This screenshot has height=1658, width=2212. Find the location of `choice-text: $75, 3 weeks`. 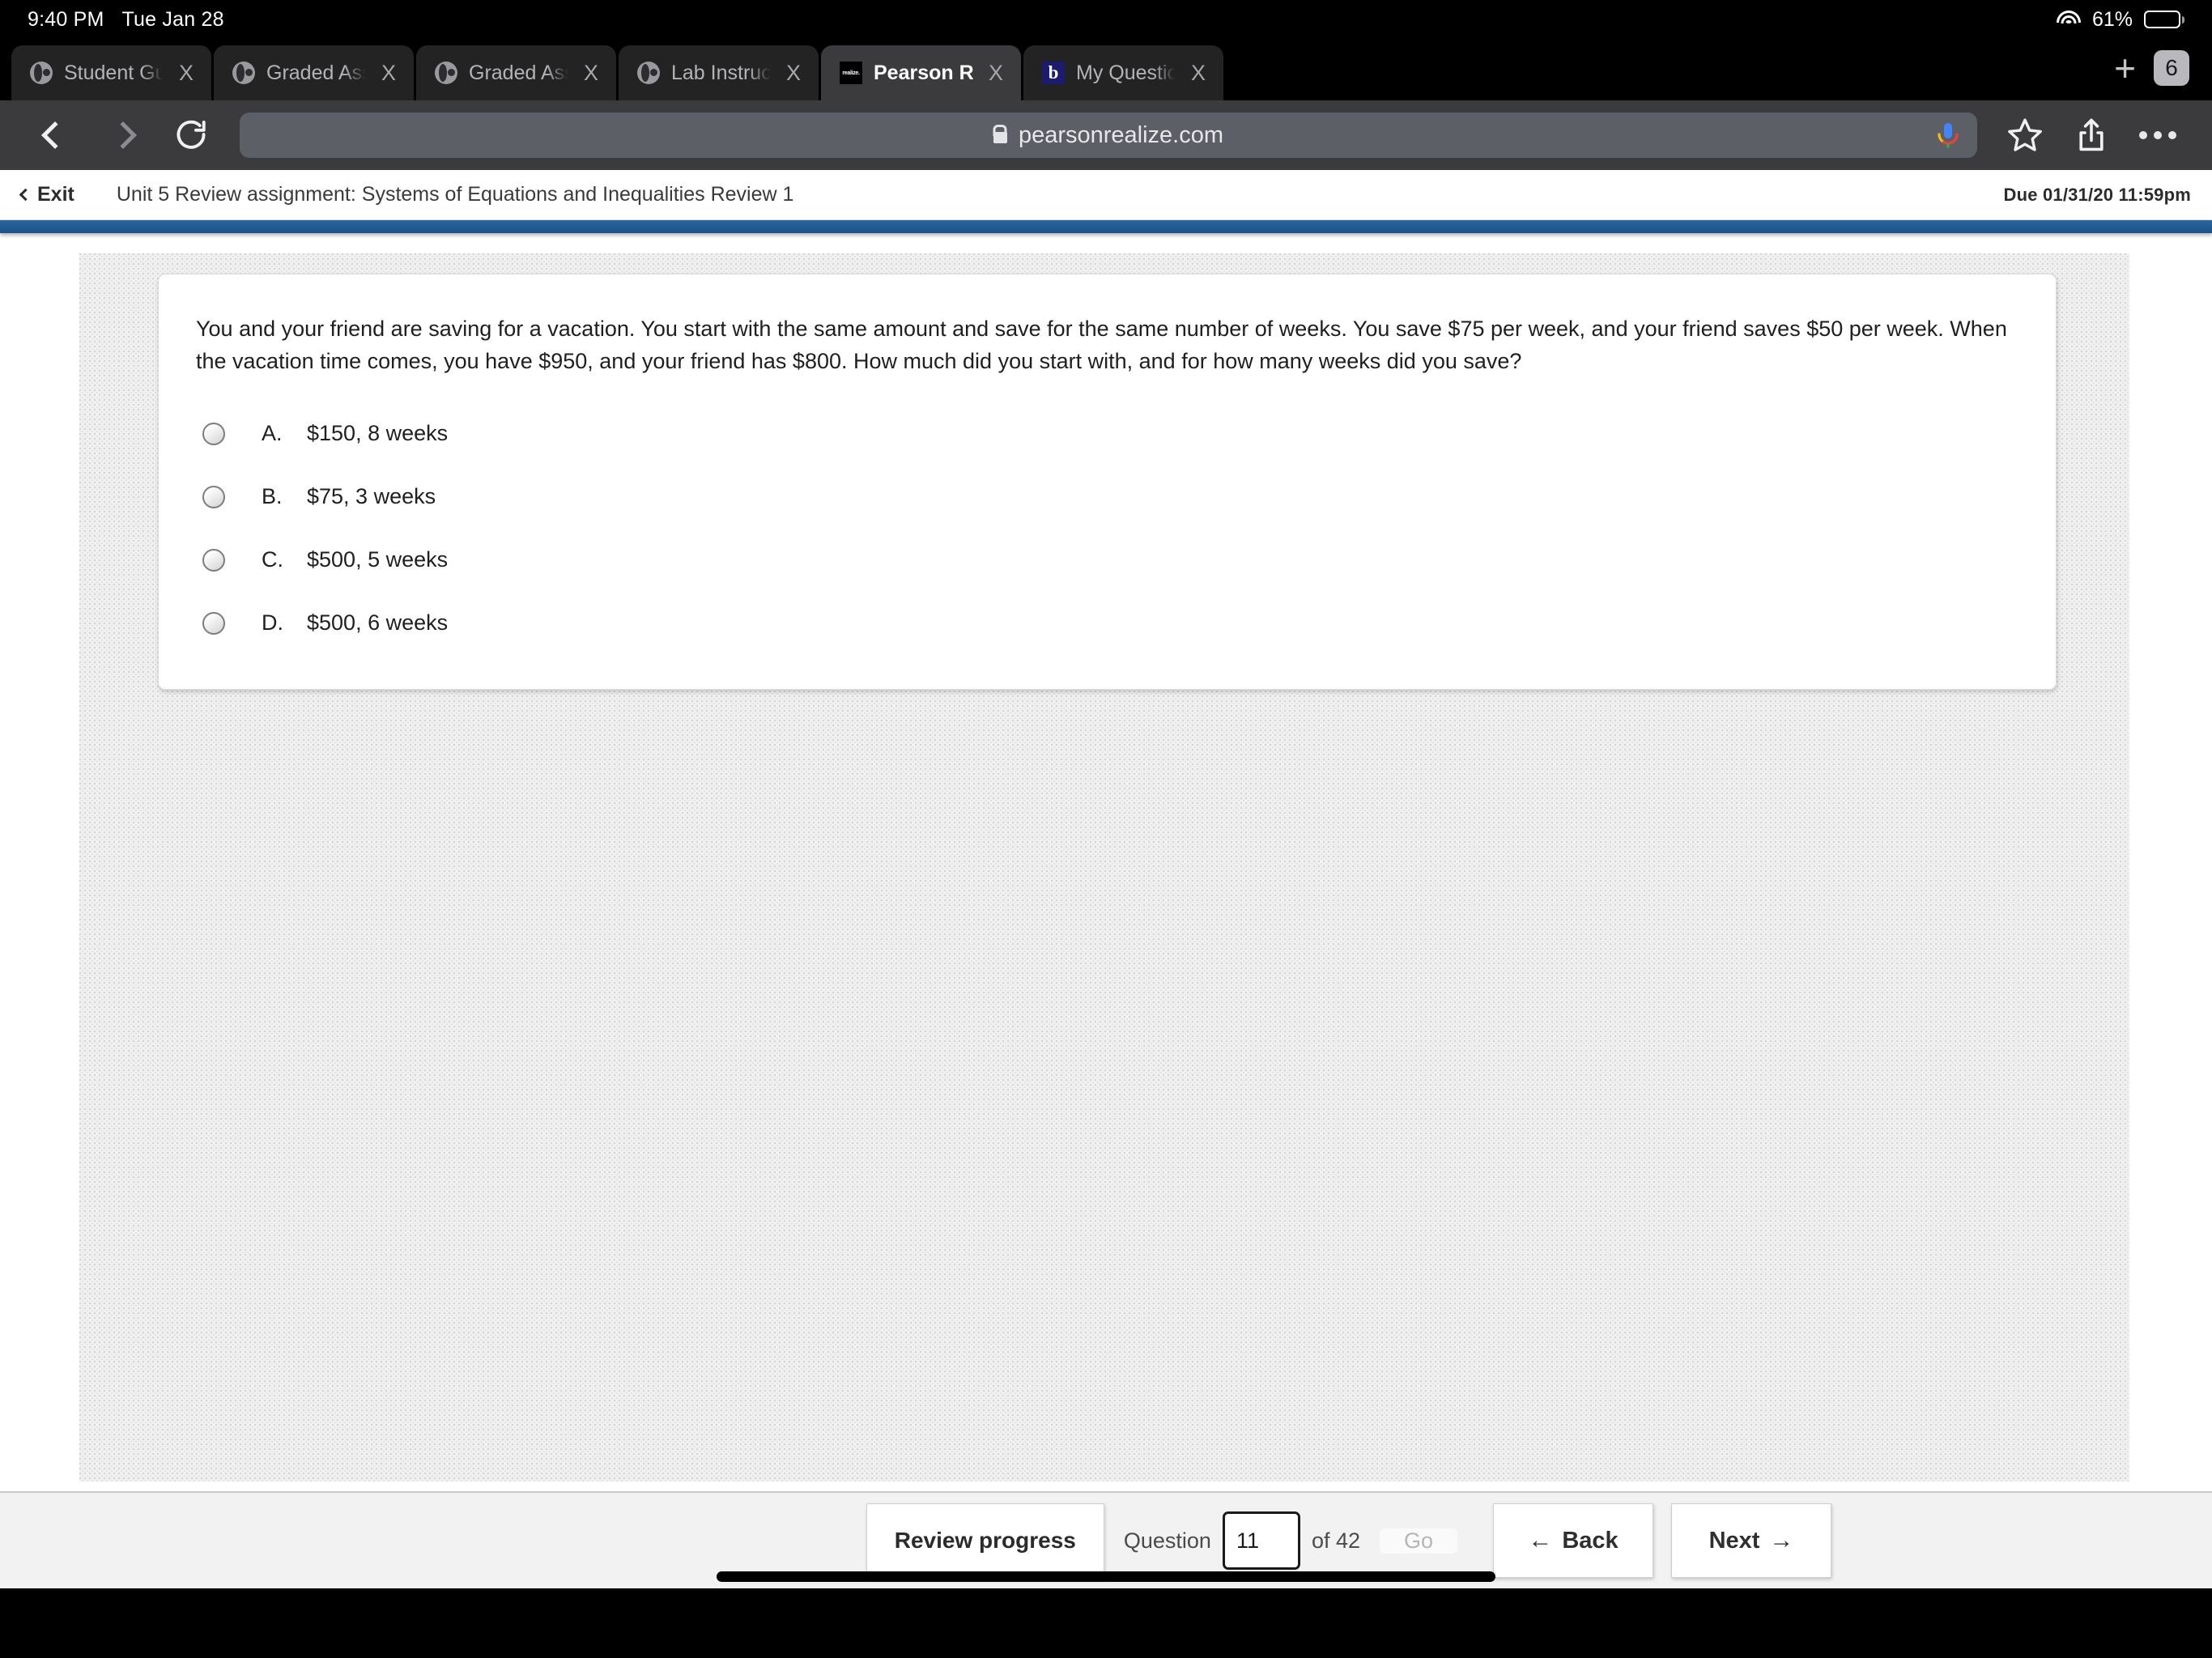

choice-text: $75, 3 weeks is located at coordinates (372, 496).